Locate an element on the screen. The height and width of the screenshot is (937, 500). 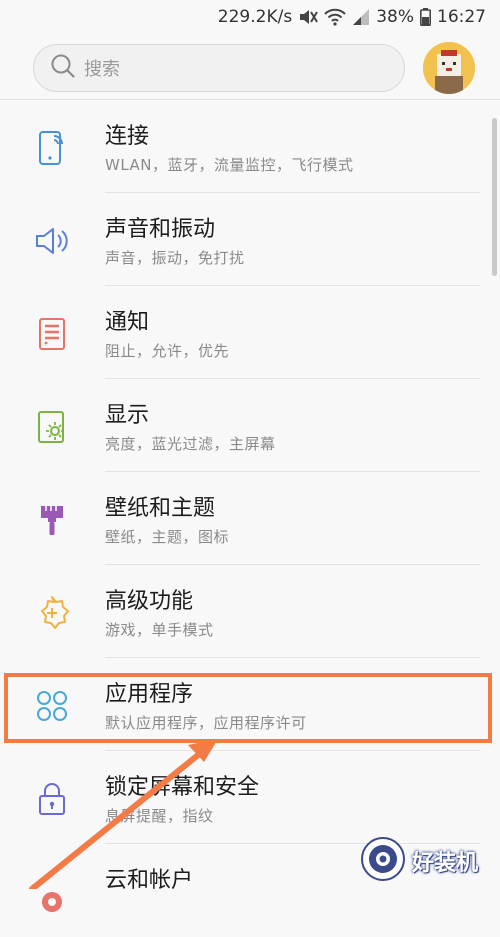
search-icon is located at coordinates (63, 68).